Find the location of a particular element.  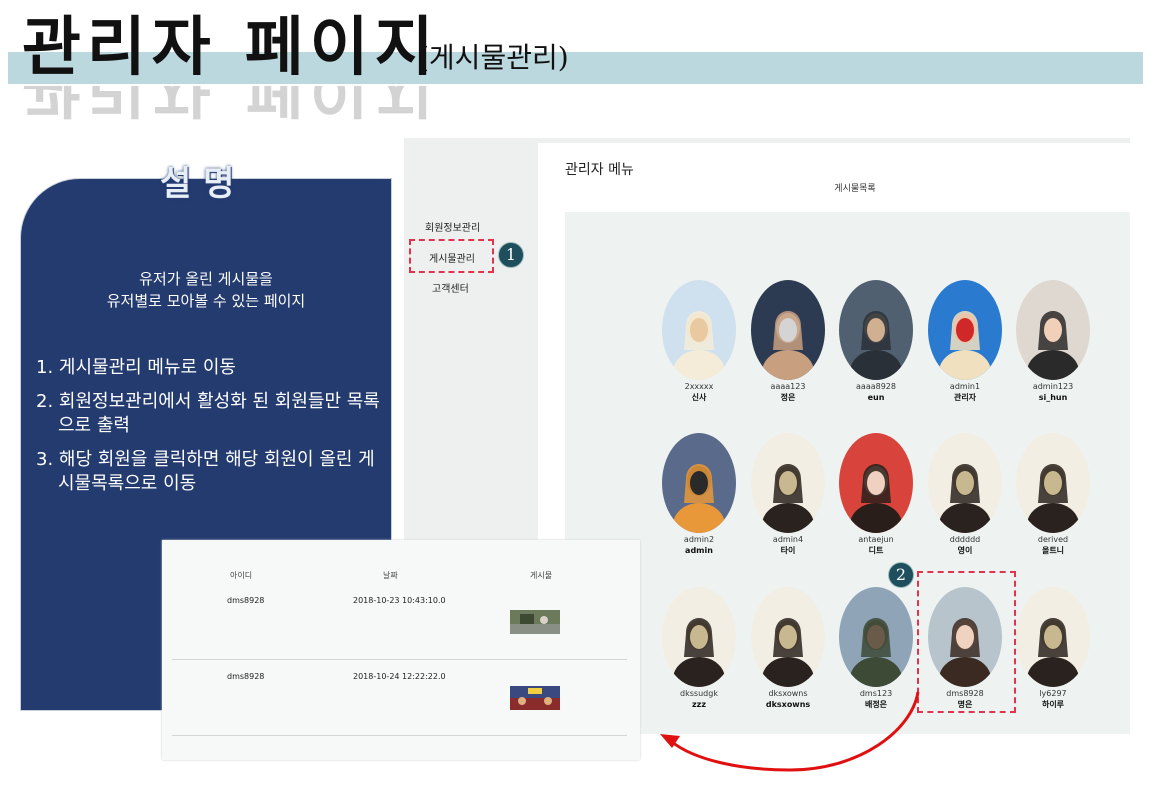

member-name: 영이 is located at coordinates (965, 550).